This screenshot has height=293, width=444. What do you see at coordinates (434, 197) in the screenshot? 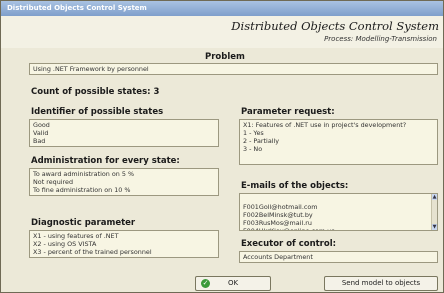
I see `scroll-up-arrow-icon: ▲` at bounding box center [434, 197].